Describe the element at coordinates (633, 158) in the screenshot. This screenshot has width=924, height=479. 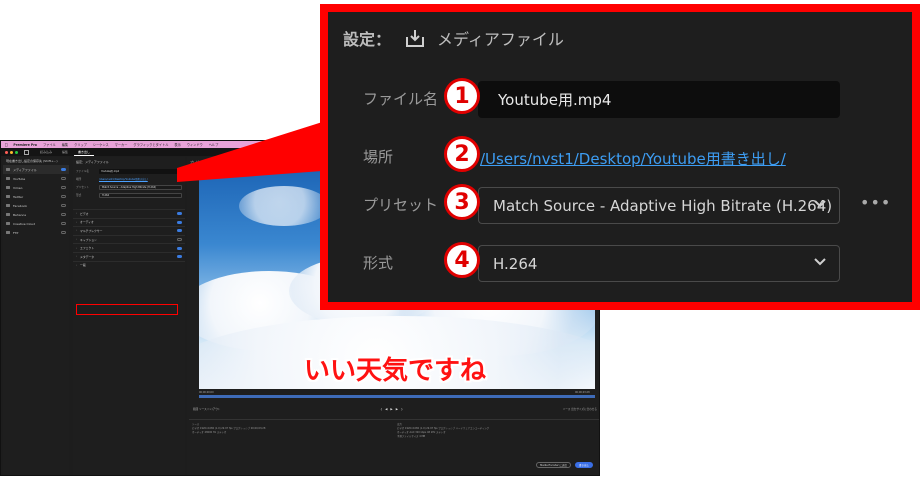
I see `location-link: /Users/nvst1/Desktop/Youtube用書き出し/` at that location.